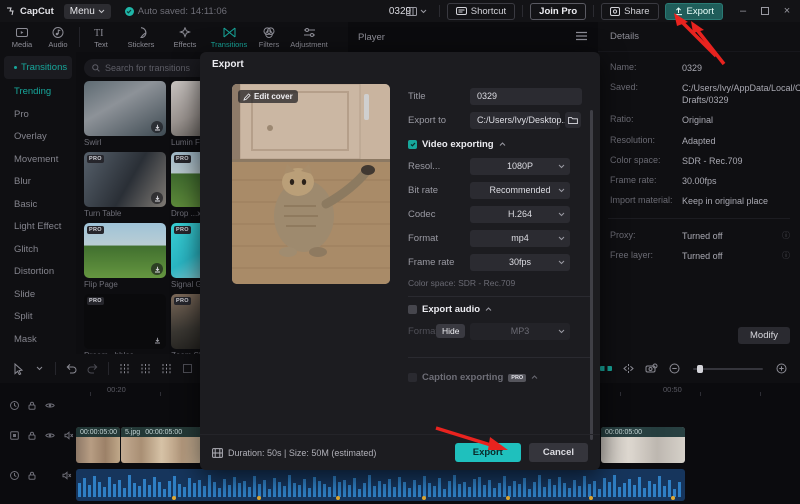  What do you see at coordinates (185, 37) in the screenshot?
I see `tab-effects: Effects` at bounding box center [185, 37].